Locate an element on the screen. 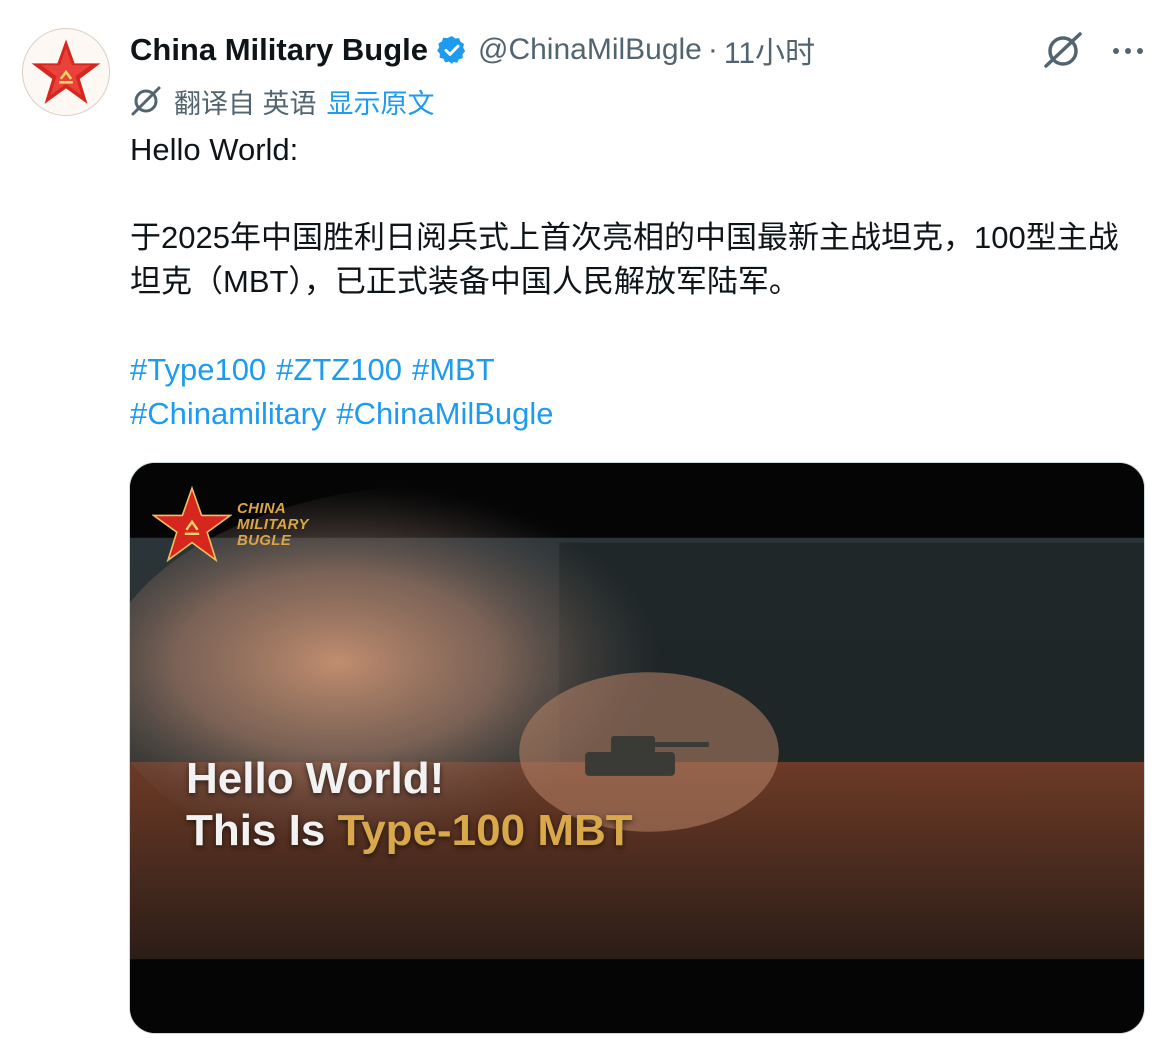  hashtag-link: #Type100 is located at coordinates (198, 369).